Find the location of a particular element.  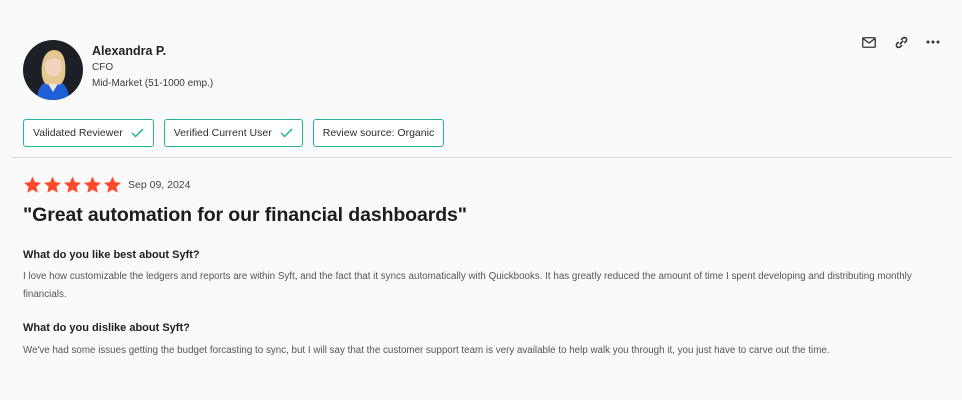

badge-label: Verified Current User is located at coordinates (222, 133).